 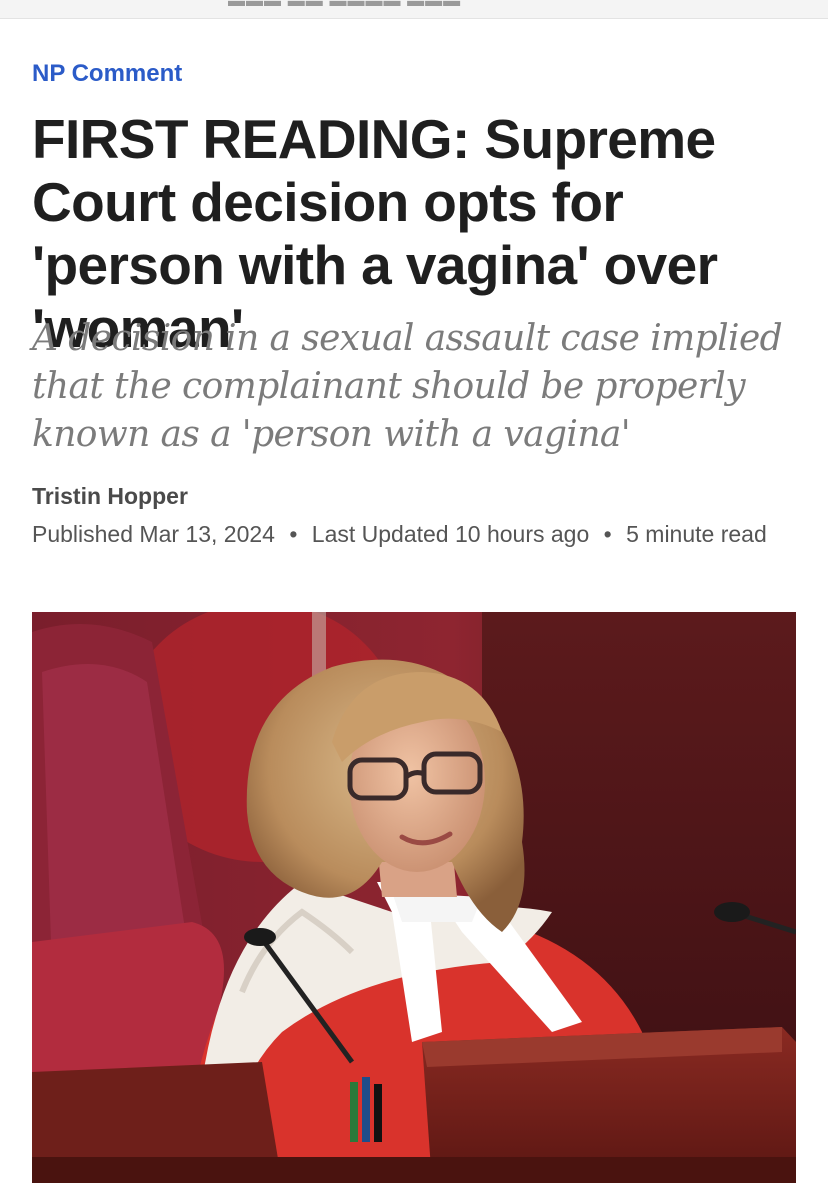 What do you see at coordinates (696, 534) in the screenshot?
I see `read-time: 5 minute read` at bounding box center [696, 534].